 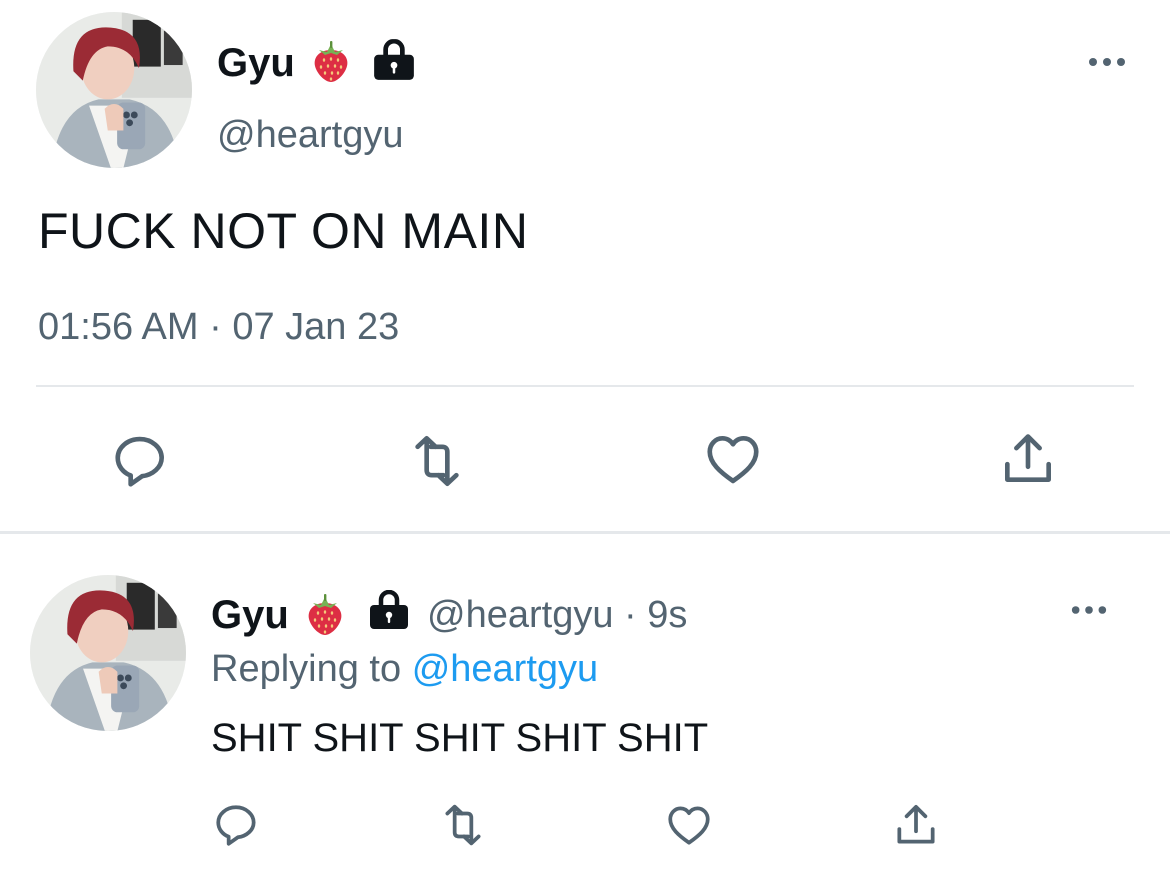 I want to click on user-handle: @heartgyu · 9s, so click(x=557, y=615).